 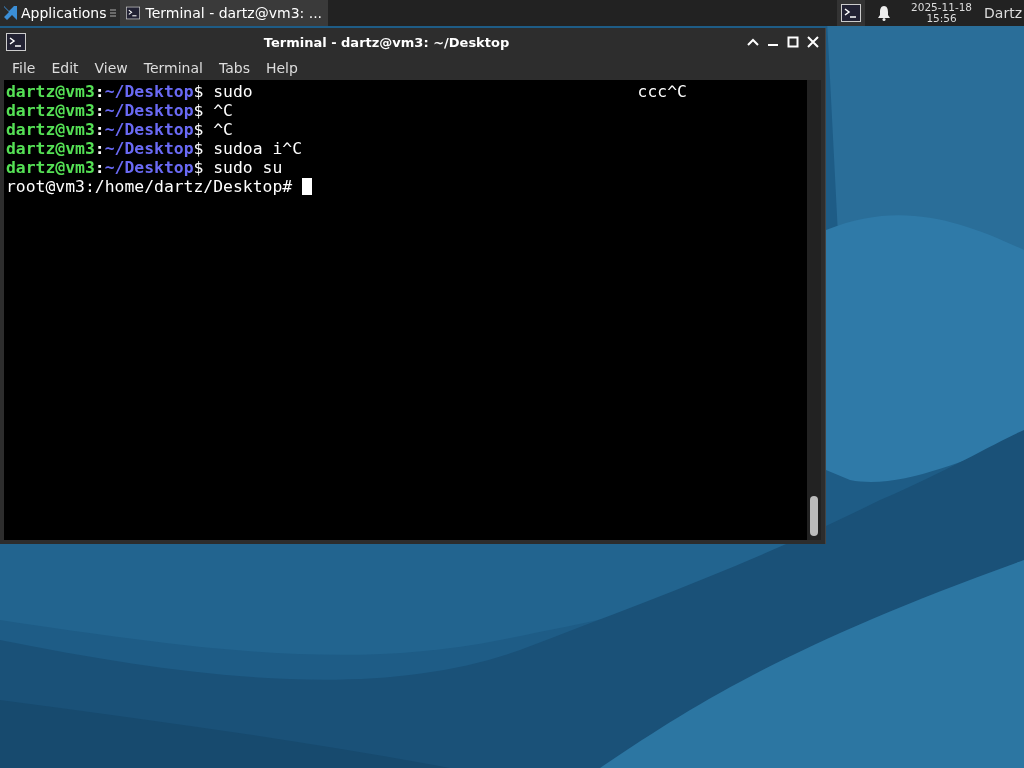 What do you see at coordinates (281, 68) in the screenshot?
I see `menu-item: Help` at bounding box center [281, 68].